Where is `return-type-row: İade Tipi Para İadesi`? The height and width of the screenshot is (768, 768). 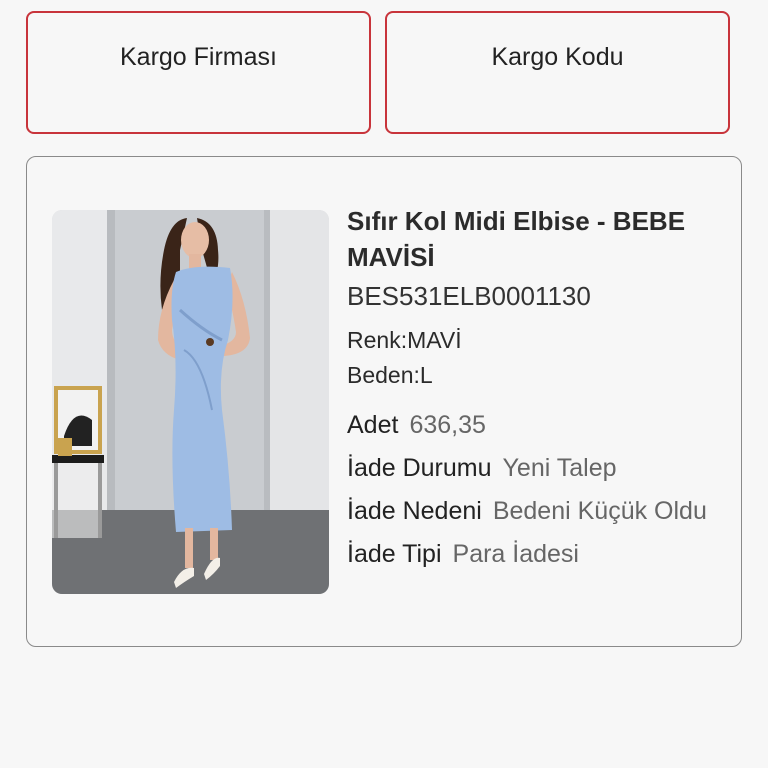 return-type-row: İade Tipi Para İadesi is located at coordinates (537, 554).